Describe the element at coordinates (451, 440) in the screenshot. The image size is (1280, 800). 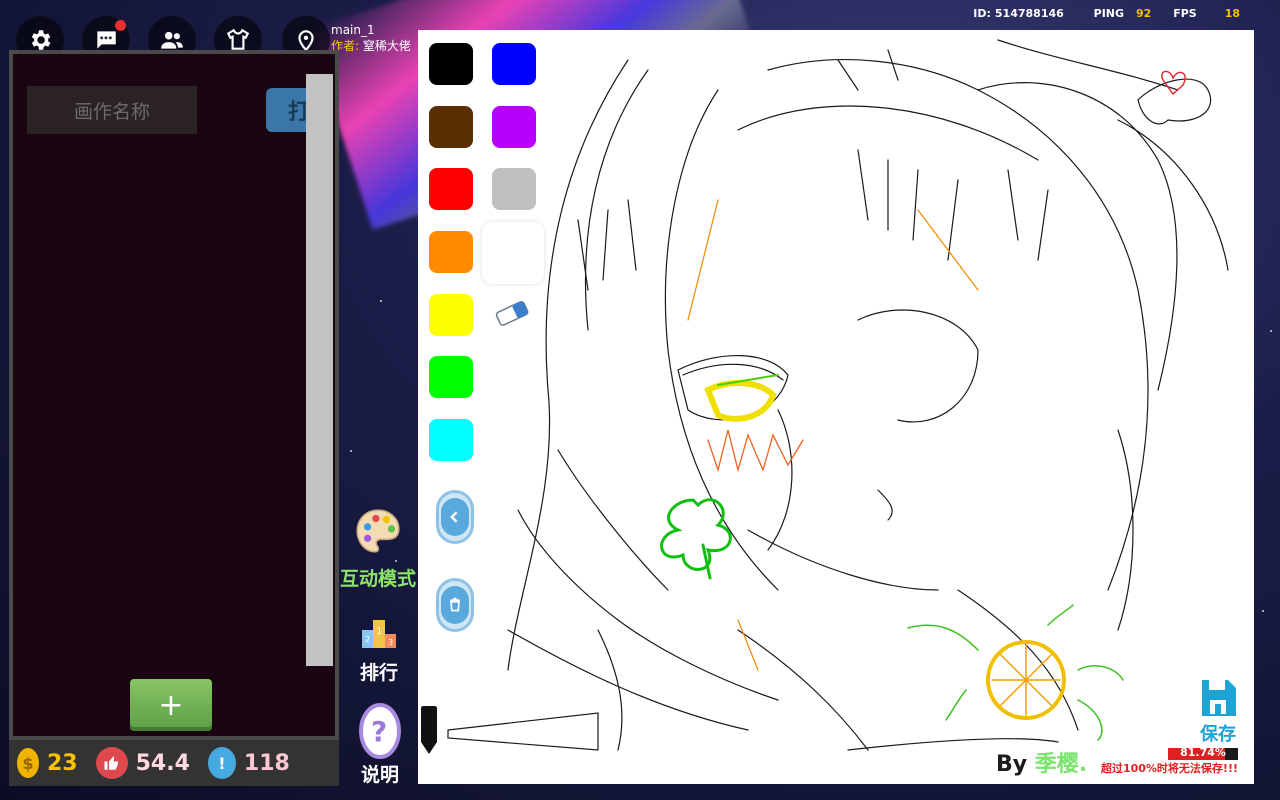
I see `color-swatch-cyan` at that location.